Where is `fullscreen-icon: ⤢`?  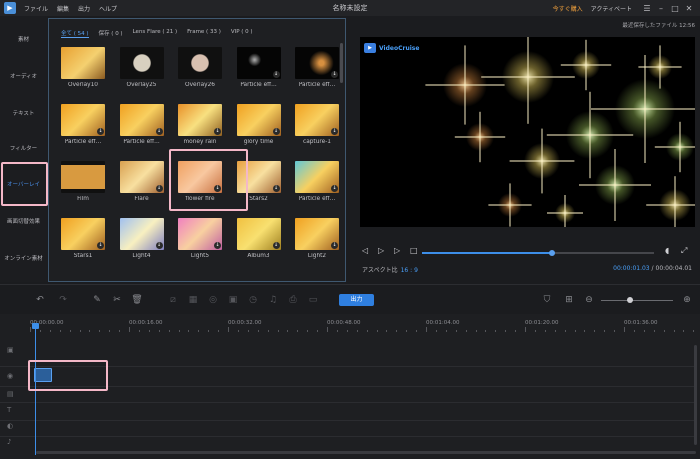
fullscreen-icon: ⤢ is located at coordinates (684, 251).